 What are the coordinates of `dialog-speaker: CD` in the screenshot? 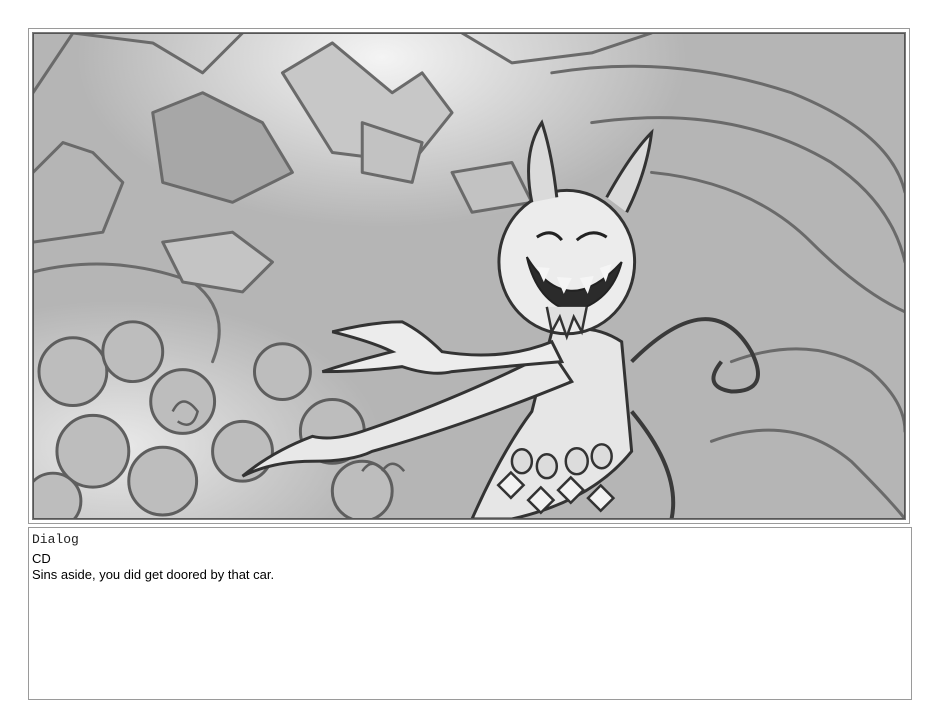 It's located at (41, 558).